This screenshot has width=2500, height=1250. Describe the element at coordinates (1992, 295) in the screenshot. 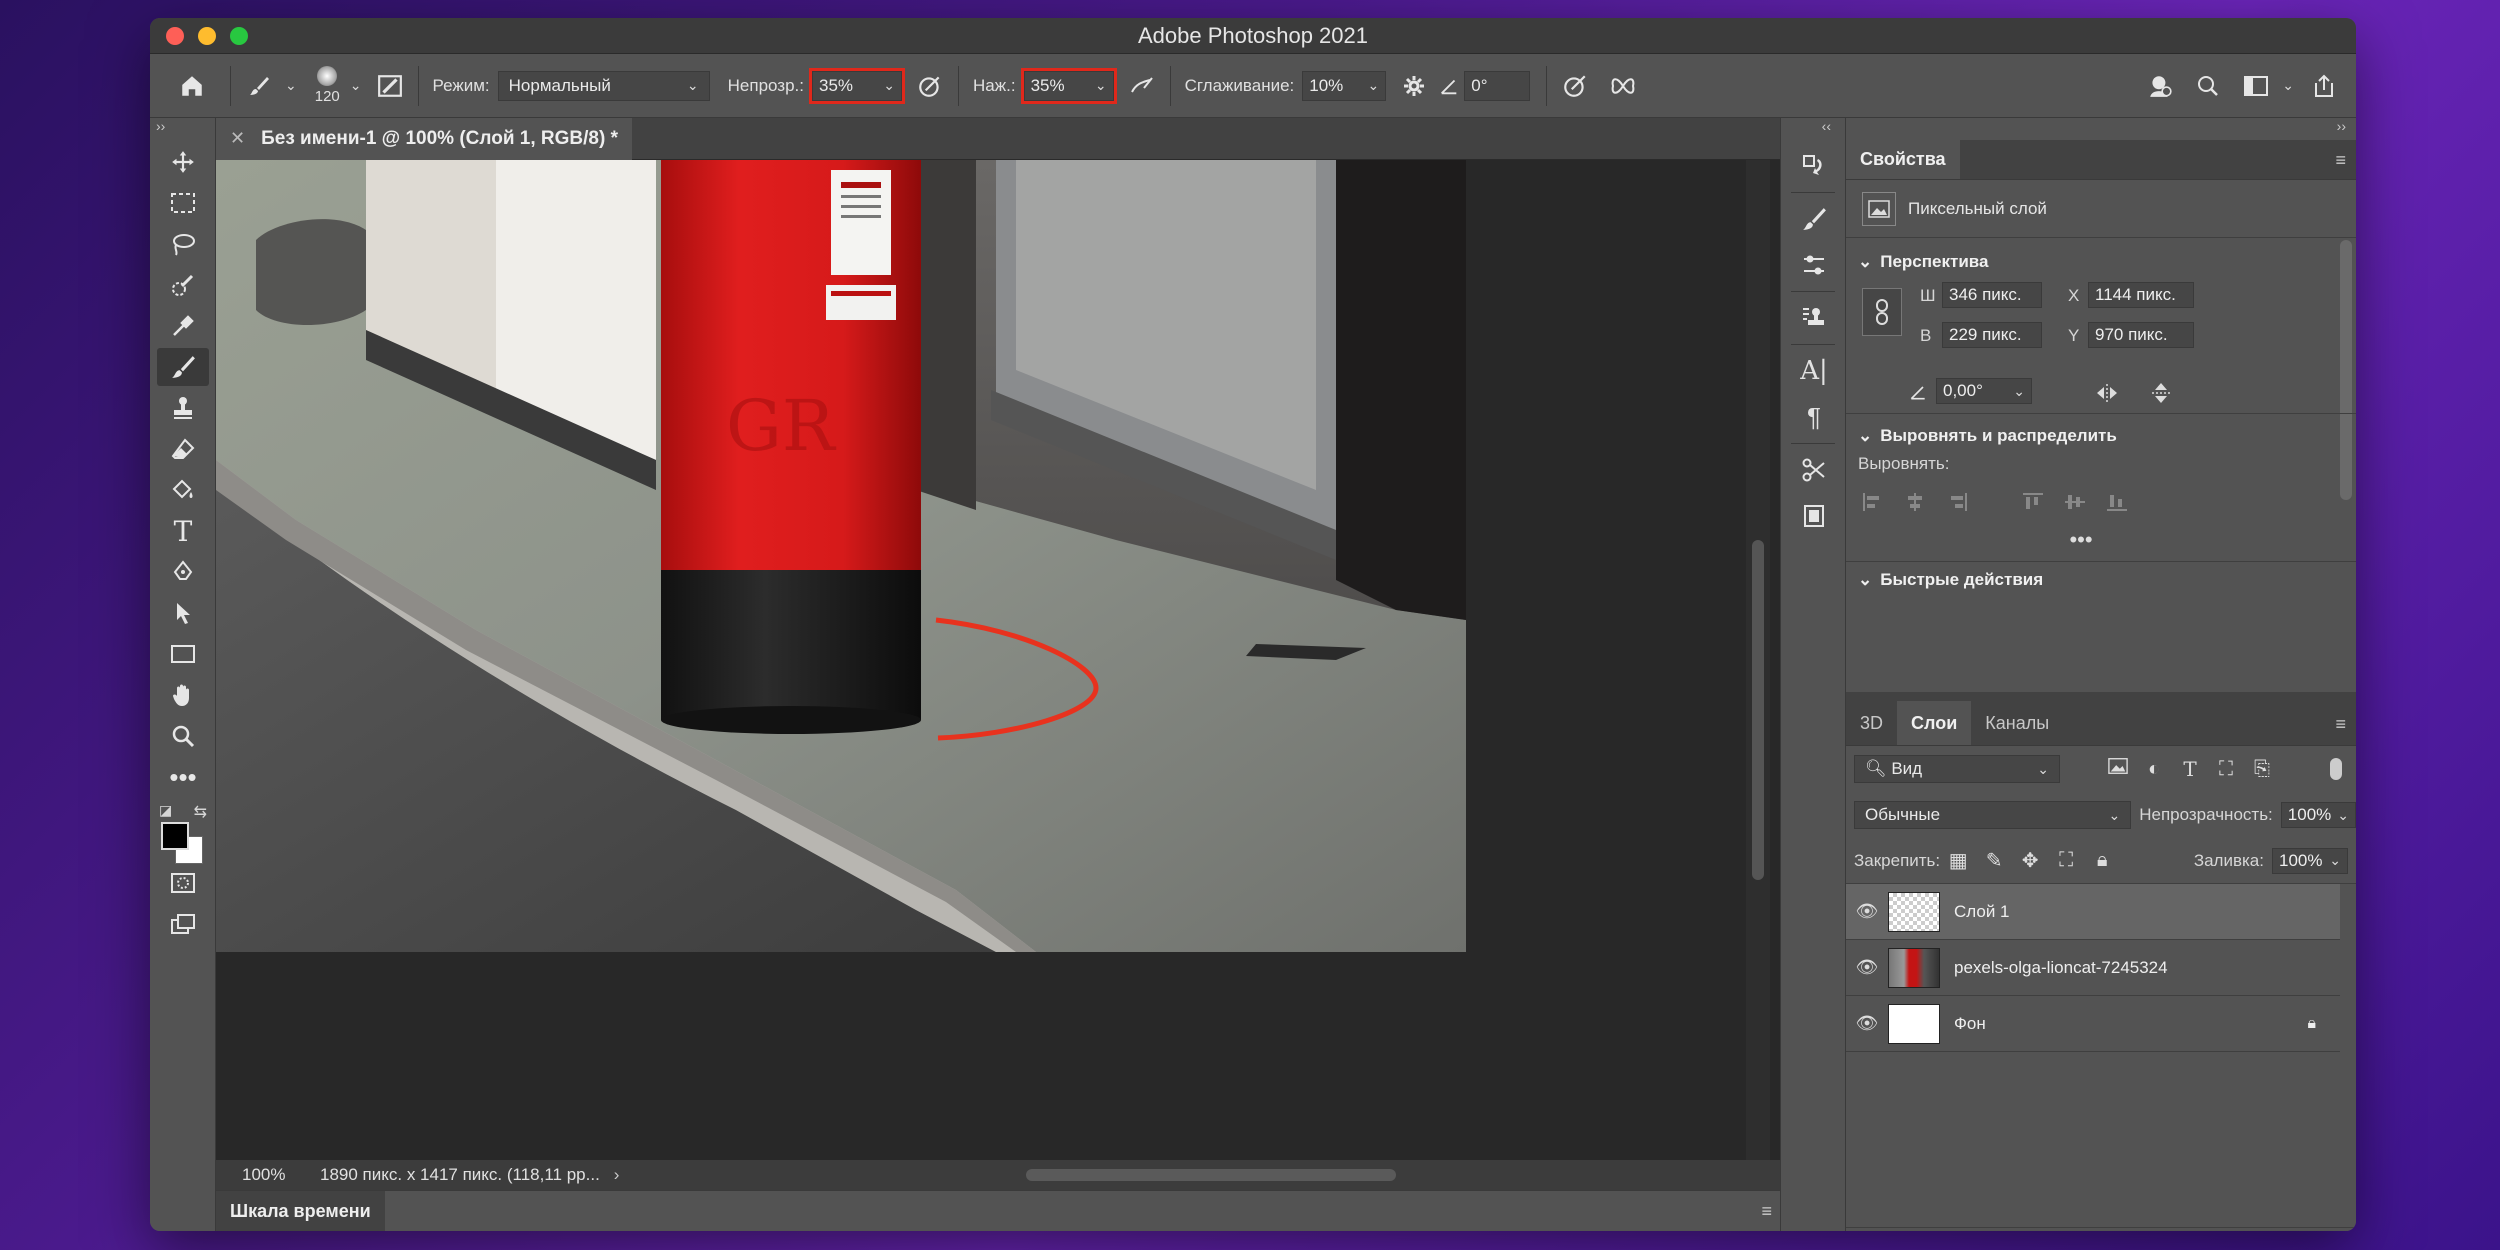

I see `width-field: 346 пикс.` at that location.